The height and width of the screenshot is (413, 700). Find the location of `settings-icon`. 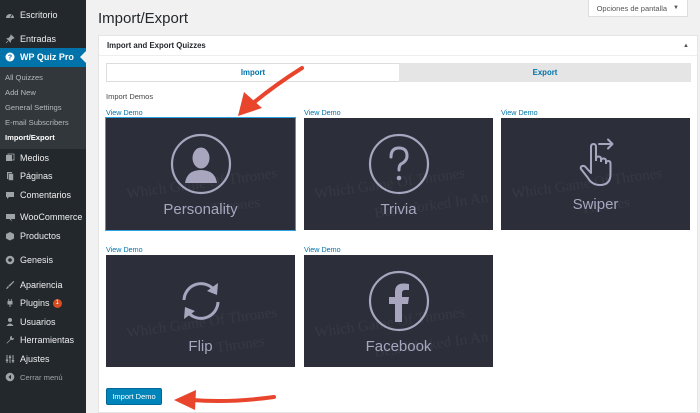

settings-icon is located at coordinates (10, 359).